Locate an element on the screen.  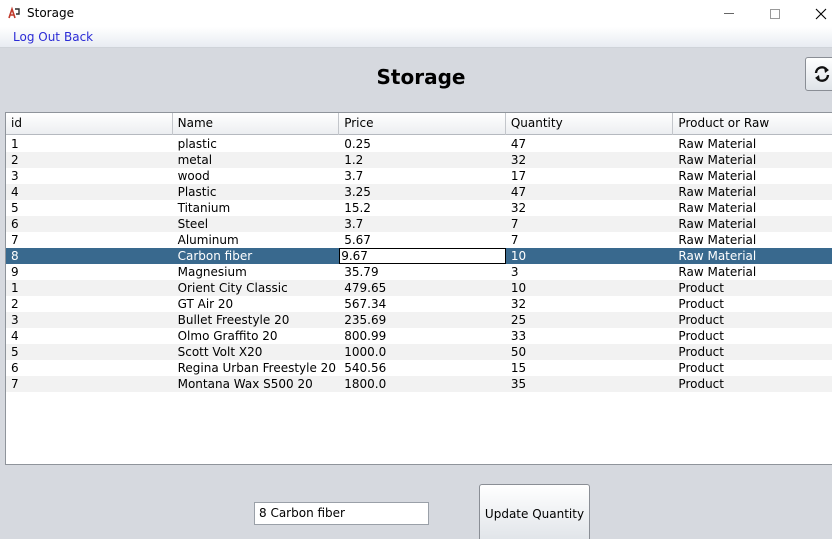
table-cell-quantity: 3 is located at coordinates (590, 272).